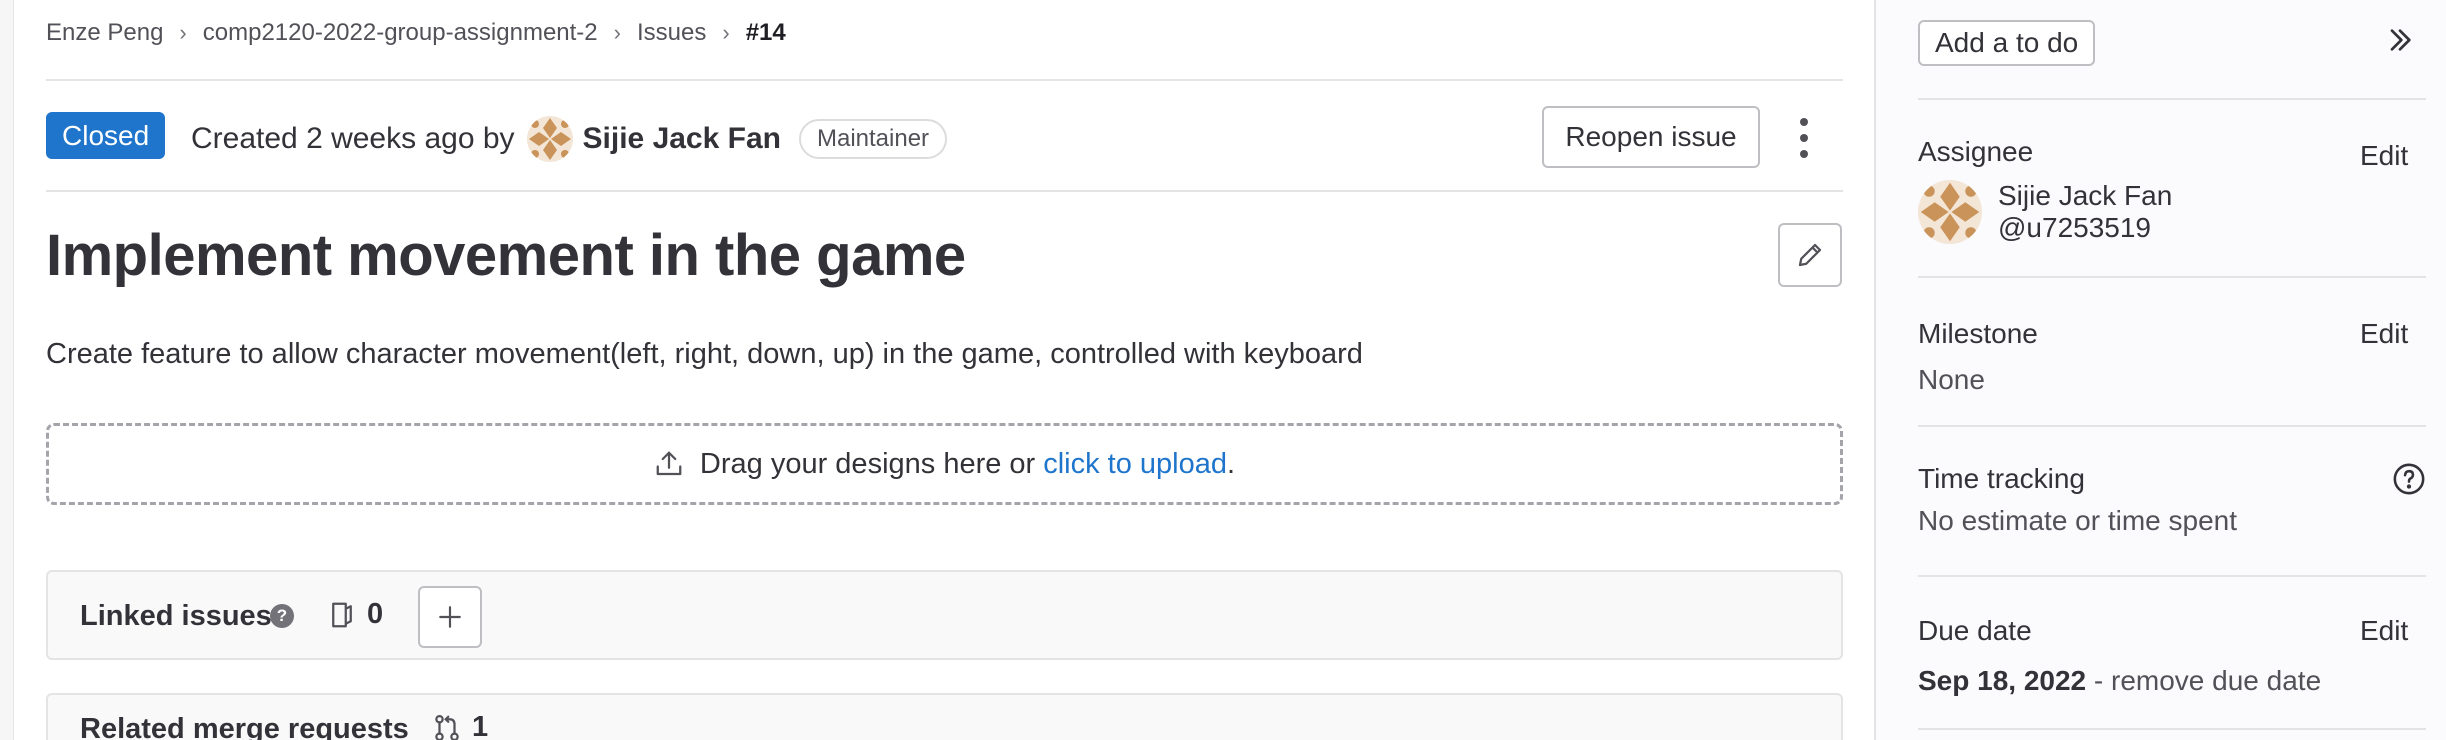 This screenshot has height=740, width=2446. Describe the element at coordinates (447, 727) in the screenshot. I see `merge-request-icon` at that location.